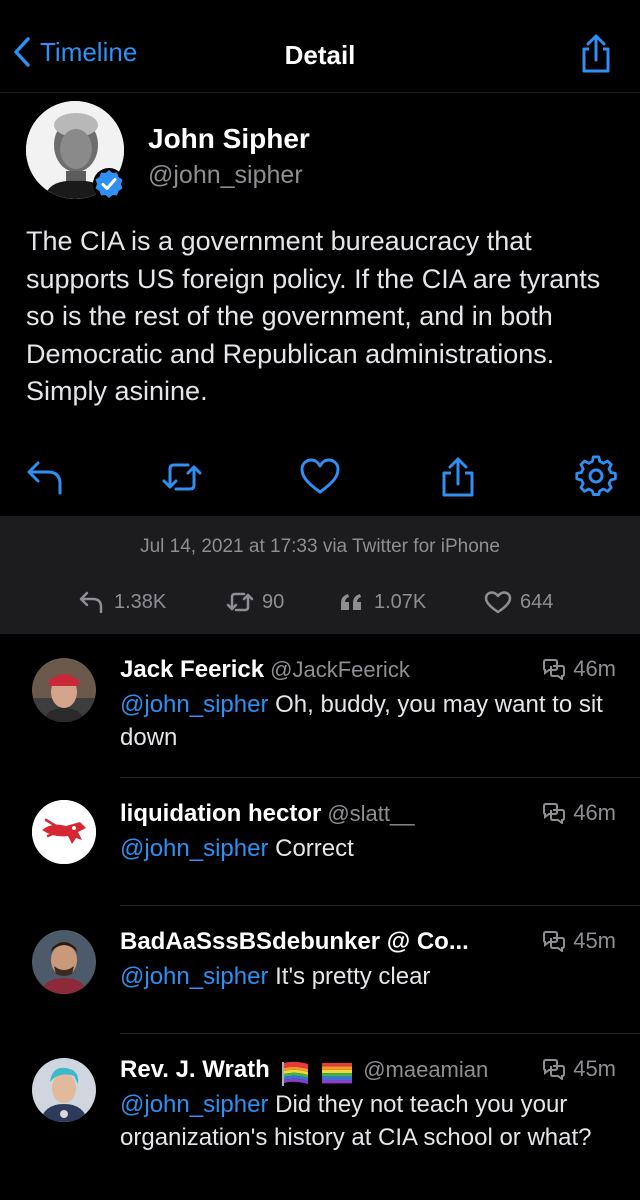 The height and width of the screenshot is (1200, 640). I want to click on navigation-bar: Timeline Detail, so click(320, 46).